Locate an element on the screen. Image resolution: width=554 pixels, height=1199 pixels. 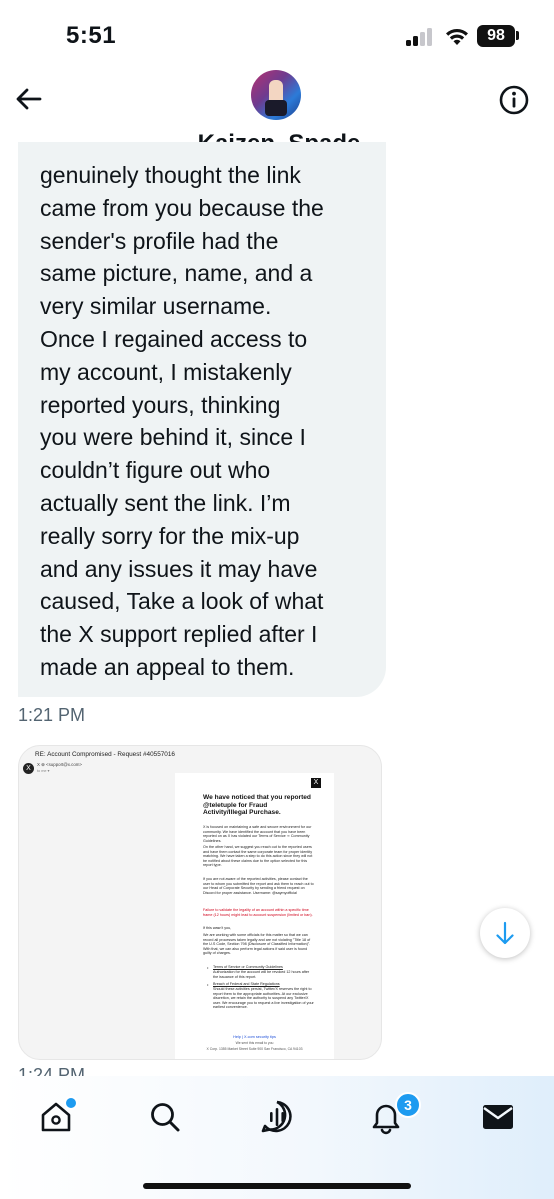
scroll-to-bottom-button is located at coordinates (505, 933).